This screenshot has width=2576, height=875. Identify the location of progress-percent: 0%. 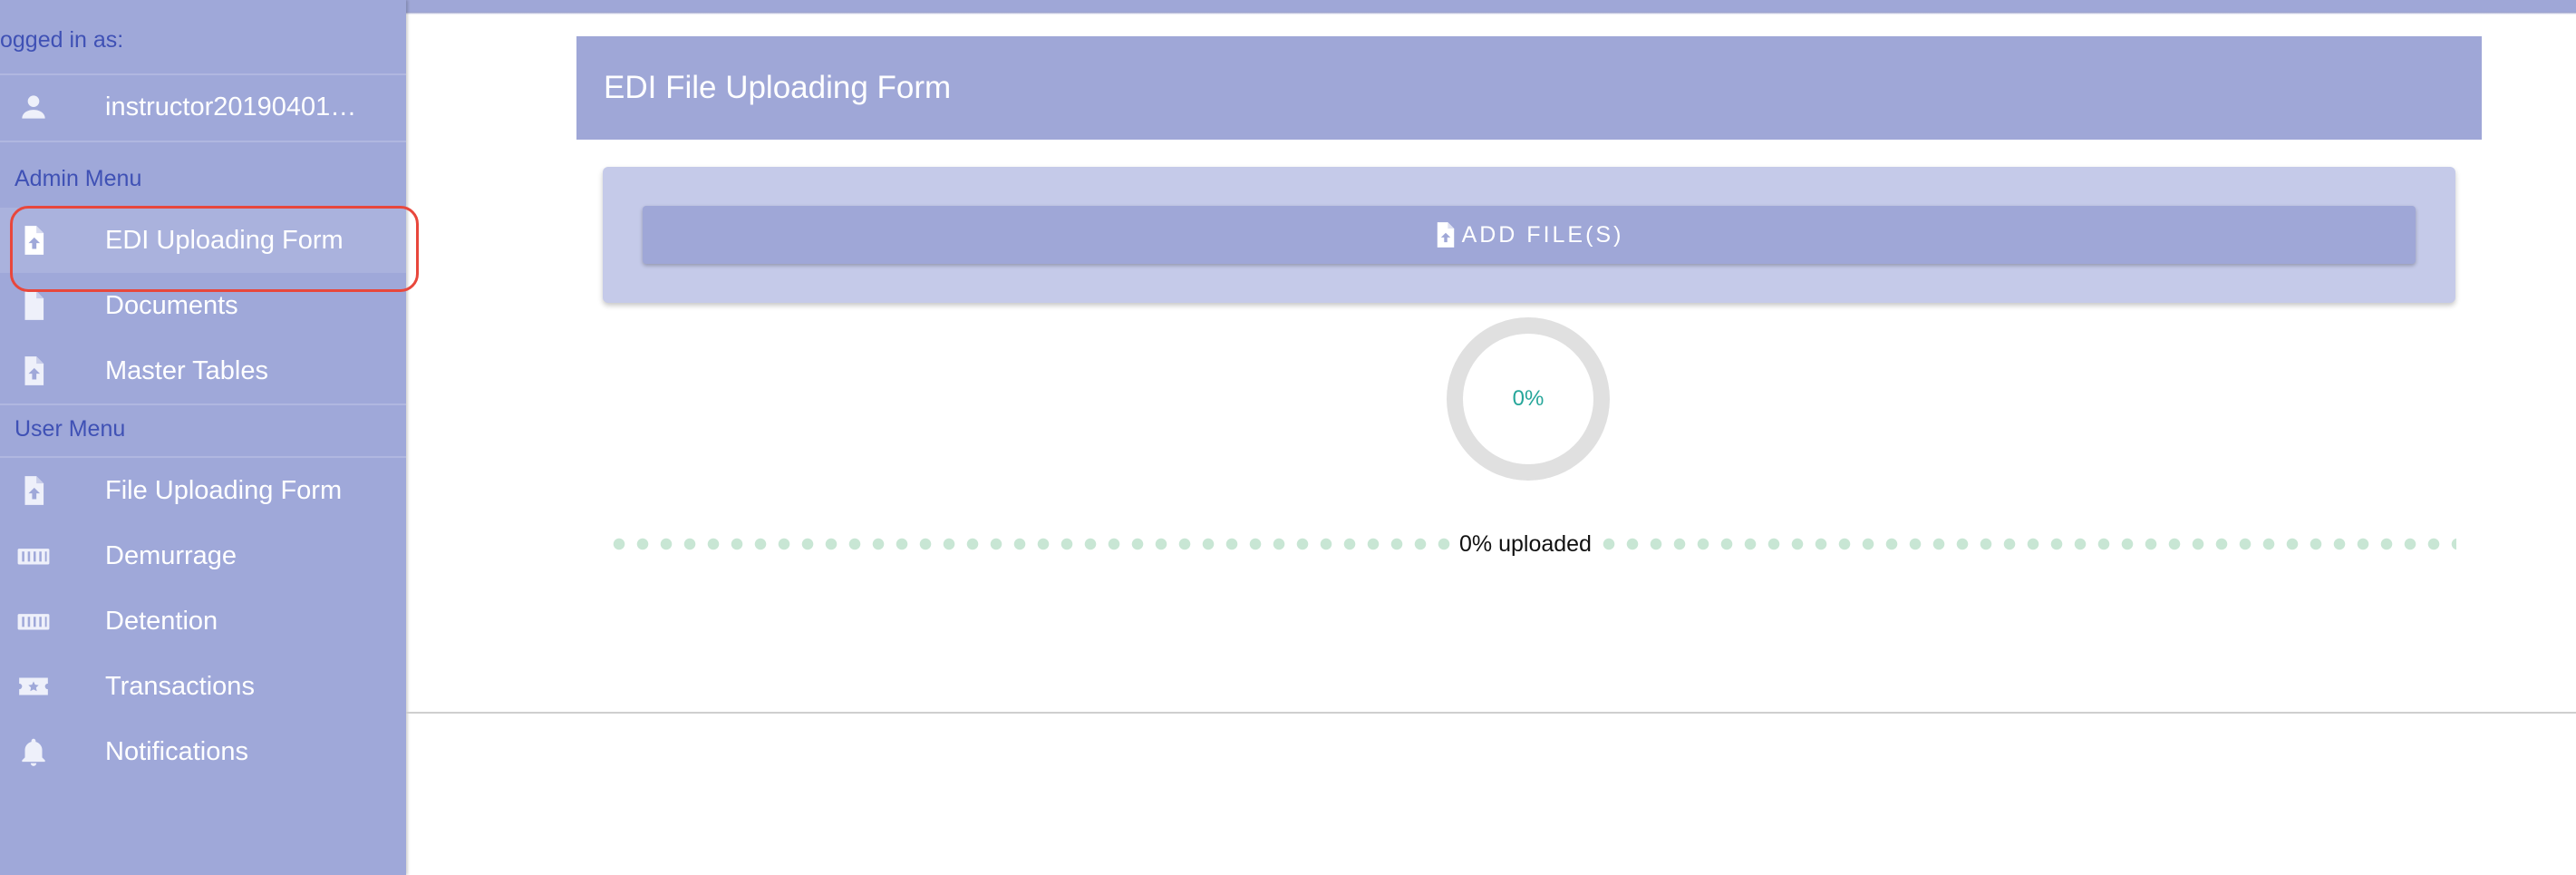
(1528, 398).